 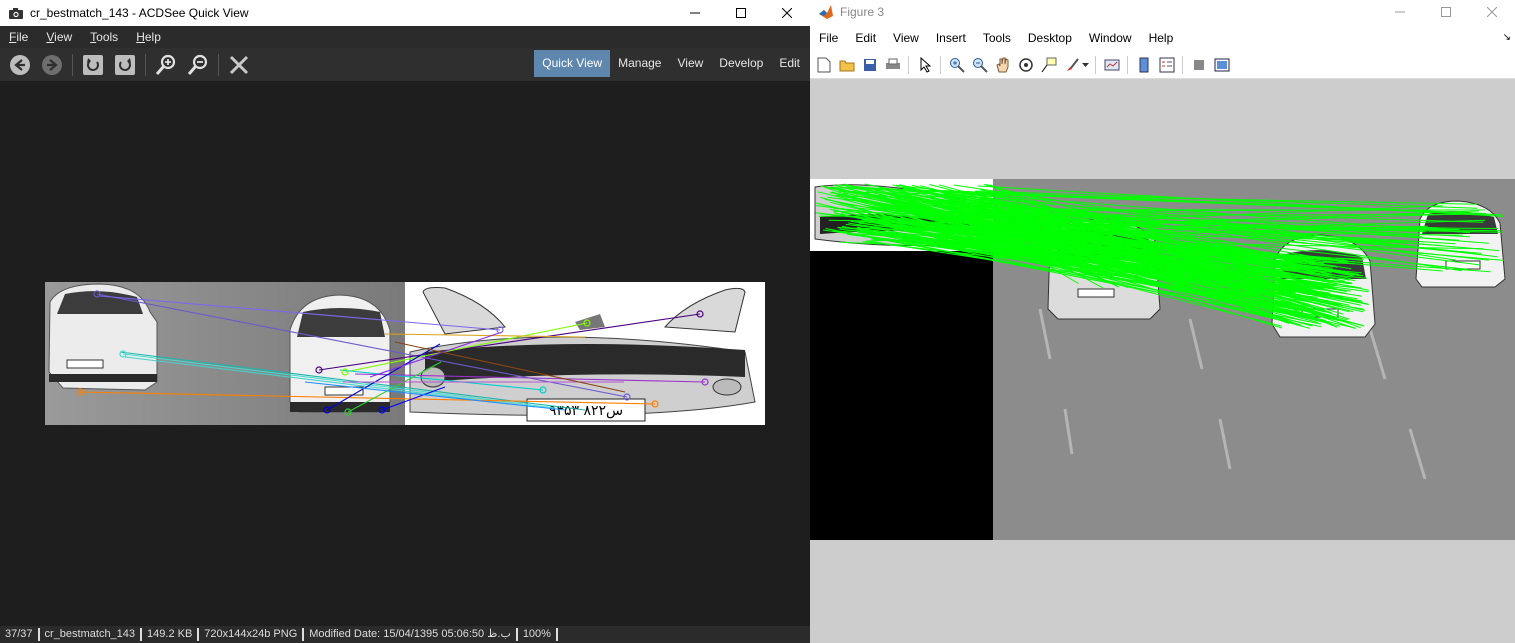 I want to click on match-image: ۹۳س۸۲۲ ۵۳, so click(x=405, y=353).